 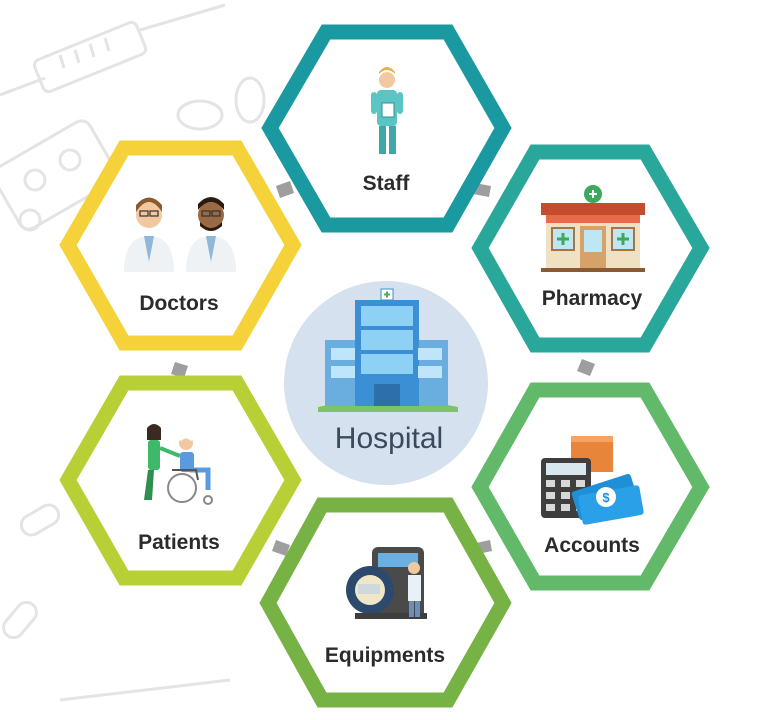 What do you see at coordinates (113, 50) in the screenshot?
I see `syringe-sketch-icon` at bounding box center [113, 50].